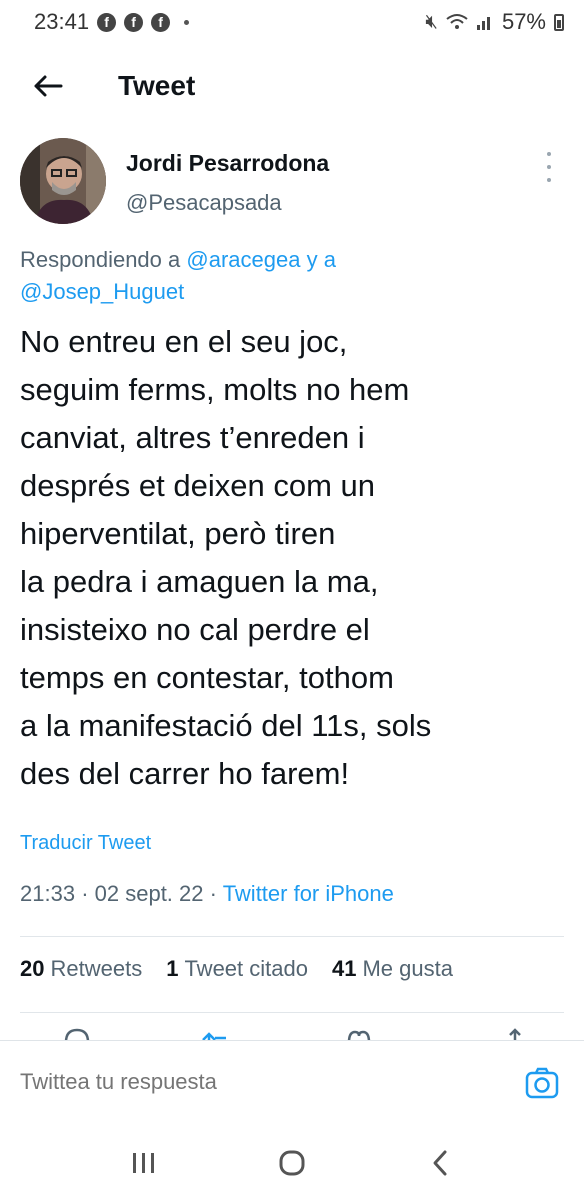 The image size is (584, 1200). I want to click on avatar, so click(63, 181).